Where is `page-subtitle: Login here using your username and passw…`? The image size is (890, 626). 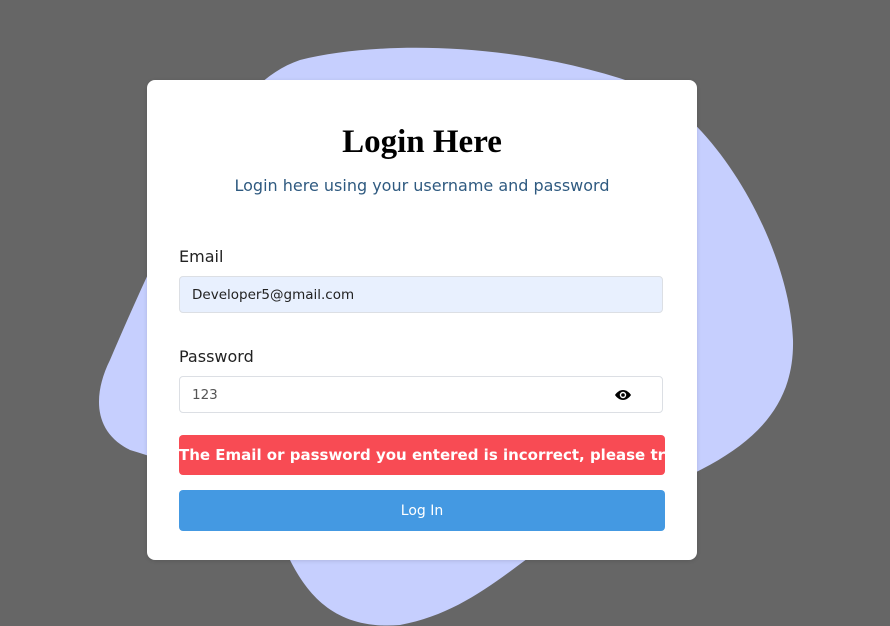
page-subtitle: Login here using your username and passw… is located at coordinates (422, 185).